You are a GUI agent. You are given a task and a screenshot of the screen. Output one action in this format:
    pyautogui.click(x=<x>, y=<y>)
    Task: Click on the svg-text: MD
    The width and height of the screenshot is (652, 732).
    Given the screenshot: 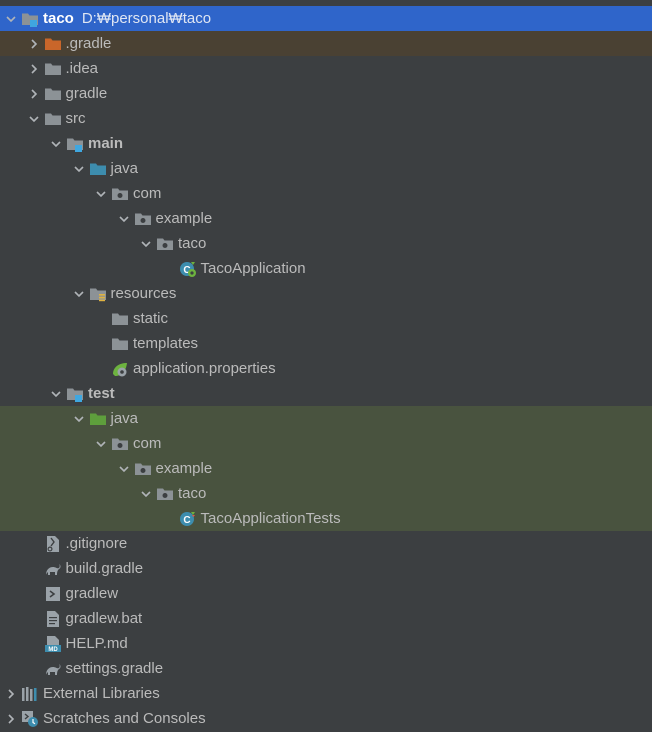 What is the action you would take?
    pyautogui.click(x=53, y=650)
    